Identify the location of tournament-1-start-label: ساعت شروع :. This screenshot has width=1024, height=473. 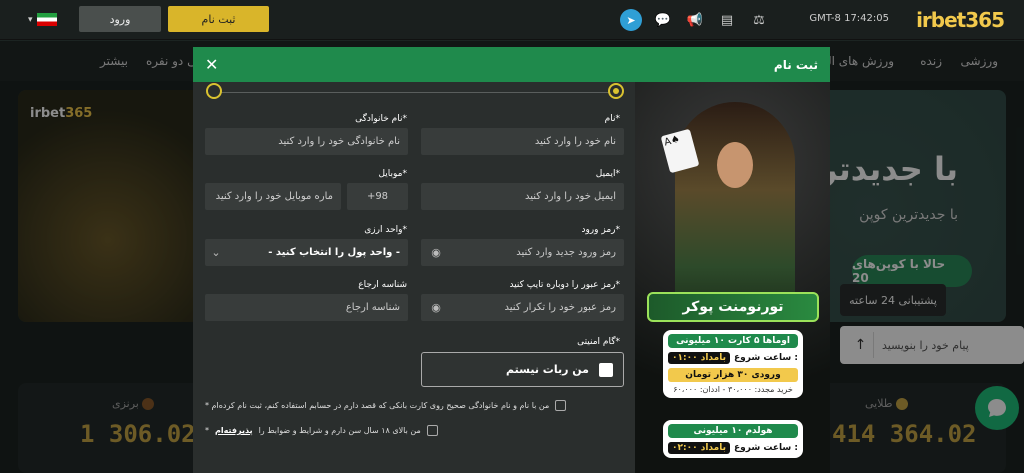
(766, 358).